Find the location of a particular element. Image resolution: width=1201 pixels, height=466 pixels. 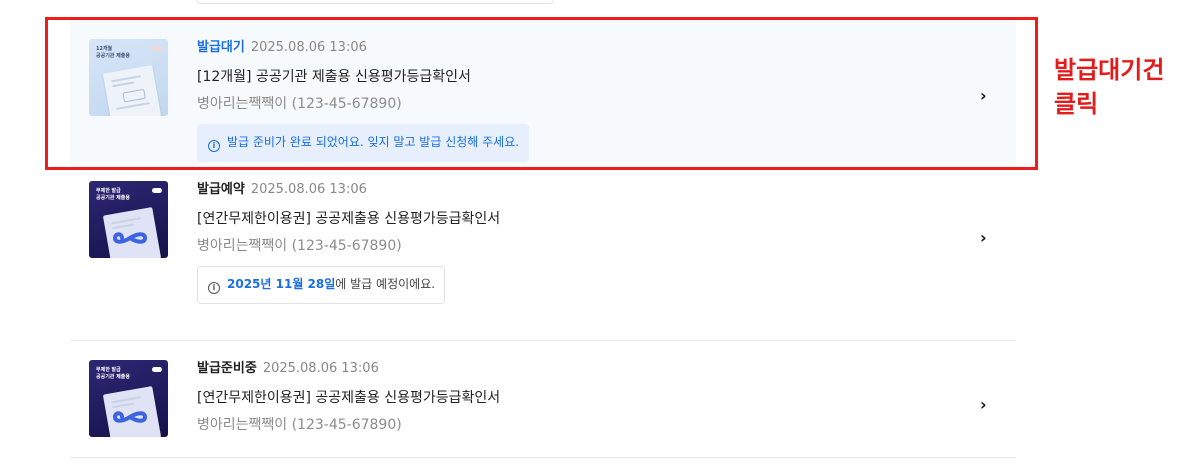

notice-box: i 2025년 11월 28일에 발급 예정이에요. is located at coordinates (321, 285).